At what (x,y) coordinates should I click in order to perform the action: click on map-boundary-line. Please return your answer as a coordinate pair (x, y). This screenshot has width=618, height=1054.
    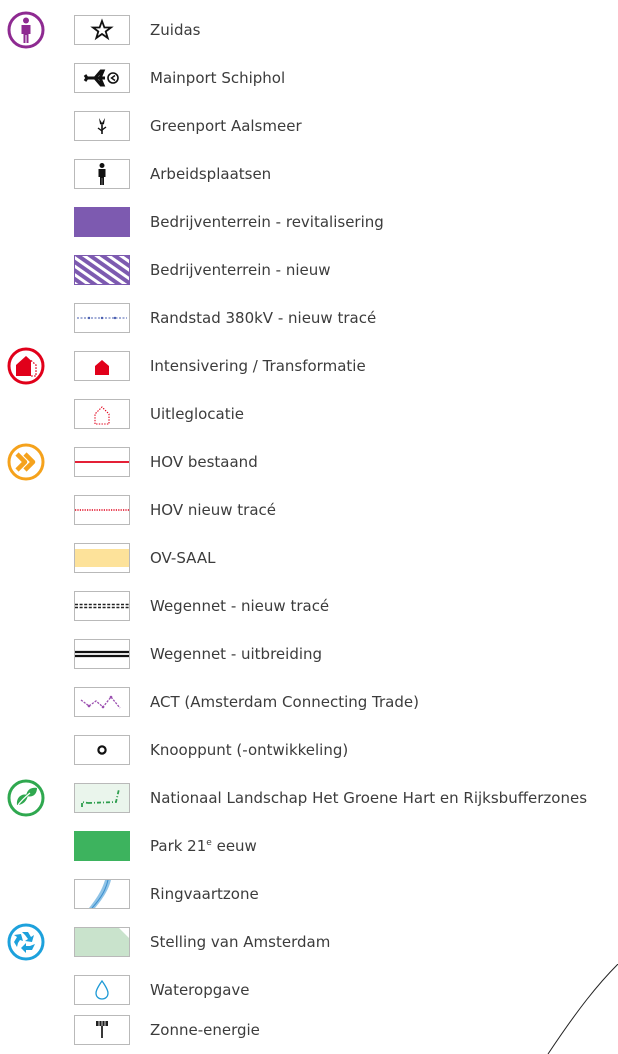
    Looking at the image, I should click on (582, 1009).